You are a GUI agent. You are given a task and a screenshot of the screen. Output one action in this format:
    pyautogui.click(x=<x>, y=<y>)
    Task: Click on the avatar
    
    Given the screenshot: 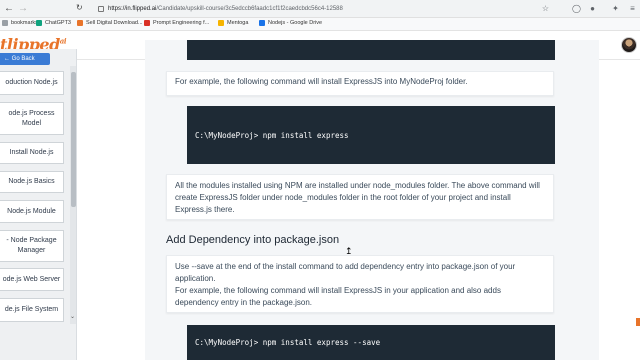 What is the action you would take?
    pyautogui.click(x=629, y=45)
    